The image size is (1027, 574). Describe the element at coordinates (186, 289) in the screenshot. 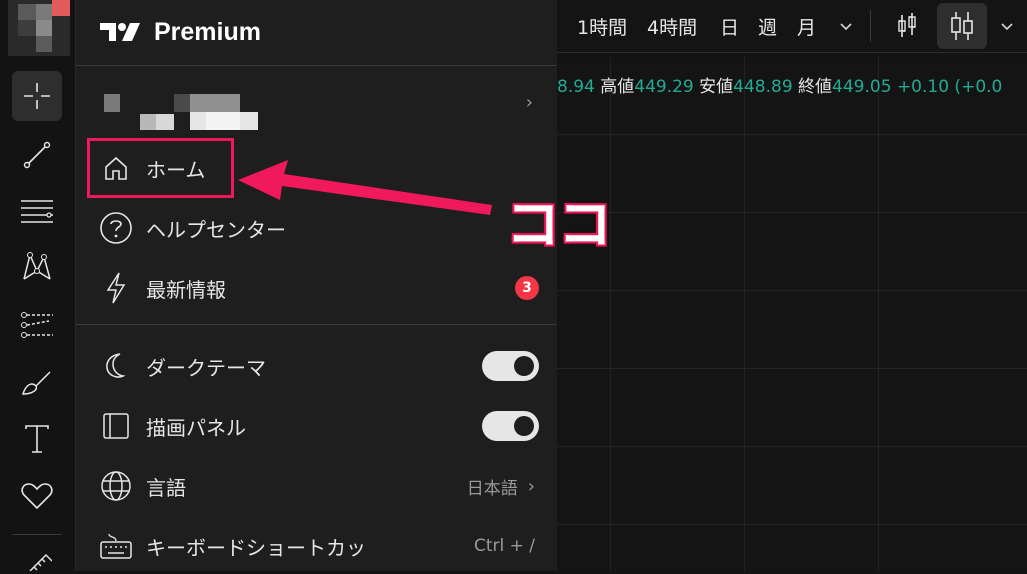

I see `menu-item-label: 最新情報` at that location.